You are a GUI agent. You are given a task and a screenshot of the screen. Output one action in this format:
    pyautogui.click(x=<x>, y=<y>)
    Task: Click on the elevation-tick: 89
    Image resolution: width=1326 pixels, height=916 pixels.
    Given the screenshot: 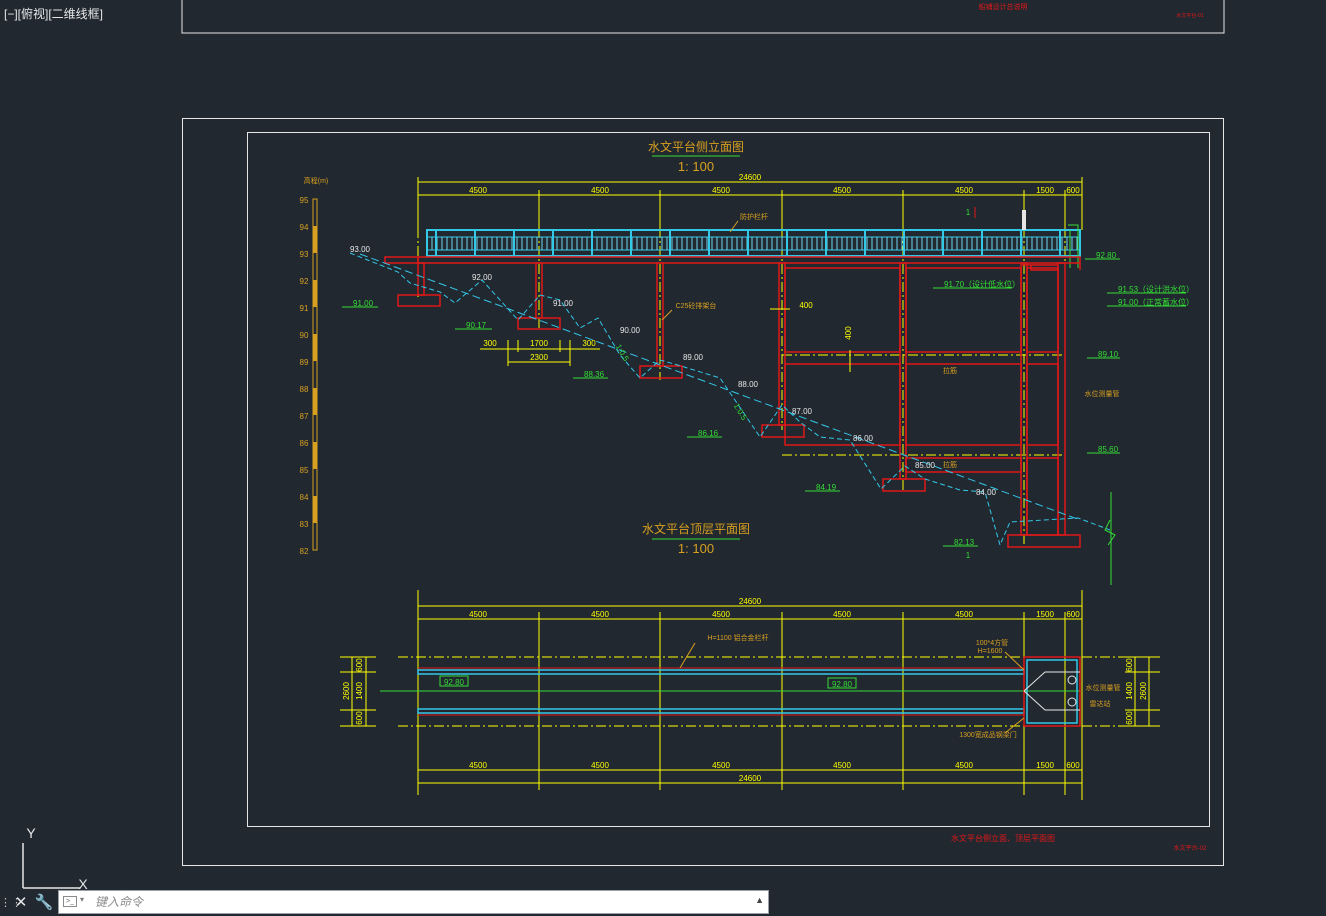 What is the action you would take?
    pyautogui.click(x=304, y=362)
    